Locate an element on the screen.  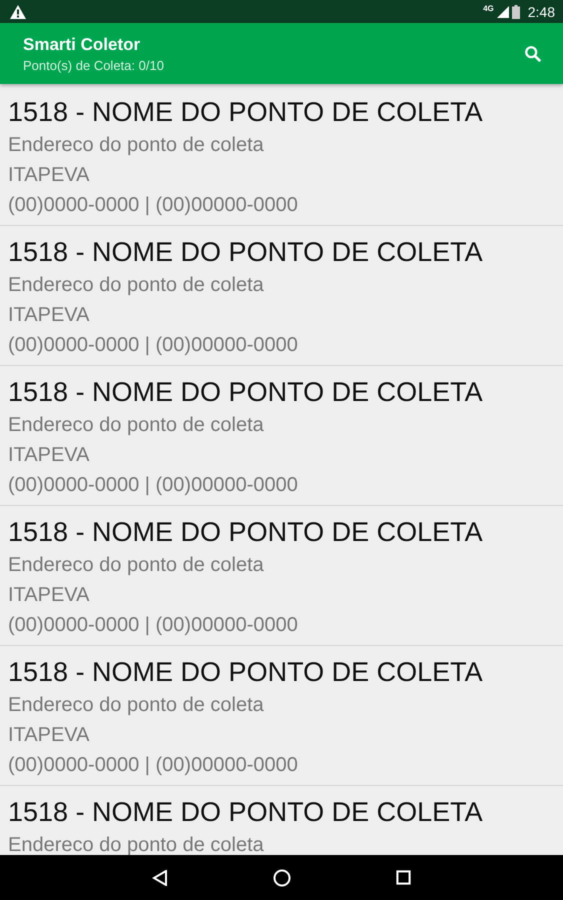
battery-icon is located at coordinates (516, 11).